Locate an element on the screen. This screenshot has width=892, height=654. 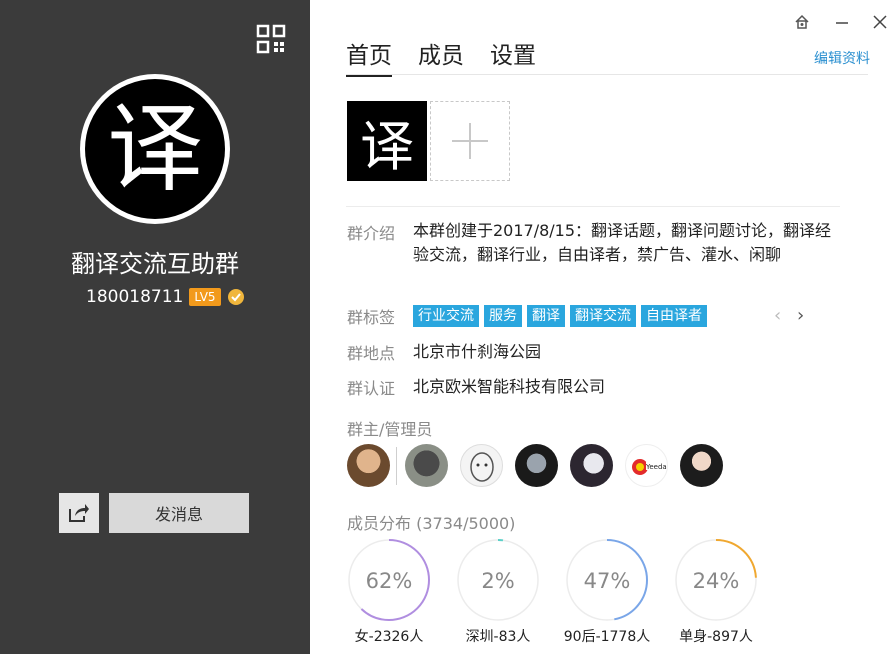
admins-list: Yeeda is located at coordinates (541, 465).